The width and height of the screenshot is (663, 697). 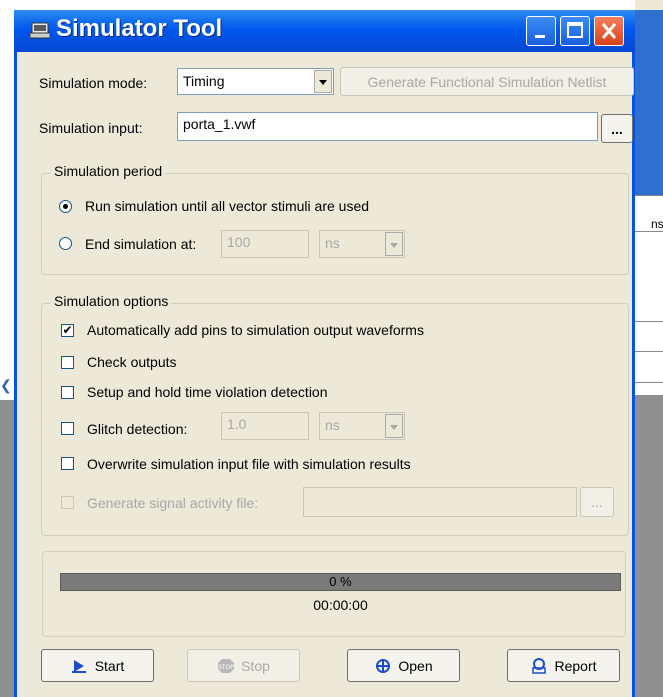 I want to click on end-at-label: End simulation at:, so click(x=141, y=244).